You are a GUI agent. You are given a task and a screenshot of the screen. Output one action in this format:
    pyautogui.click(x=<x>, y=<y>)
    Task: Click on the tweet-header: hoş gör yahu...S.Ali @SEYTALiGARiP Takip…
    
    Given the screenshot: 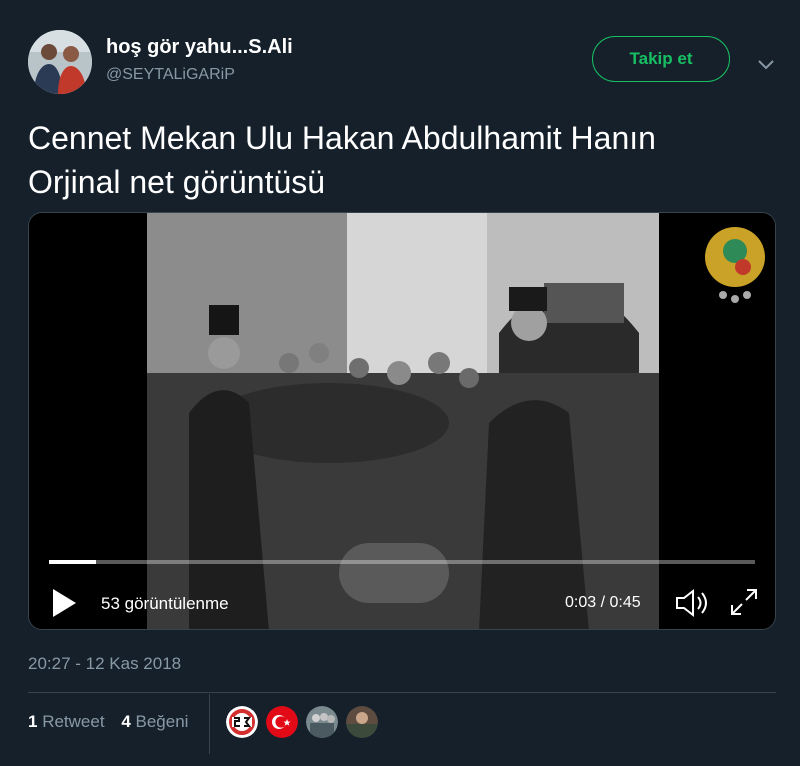 What is the action you would take?
    pyautogui.click(x=400, y=50)
    